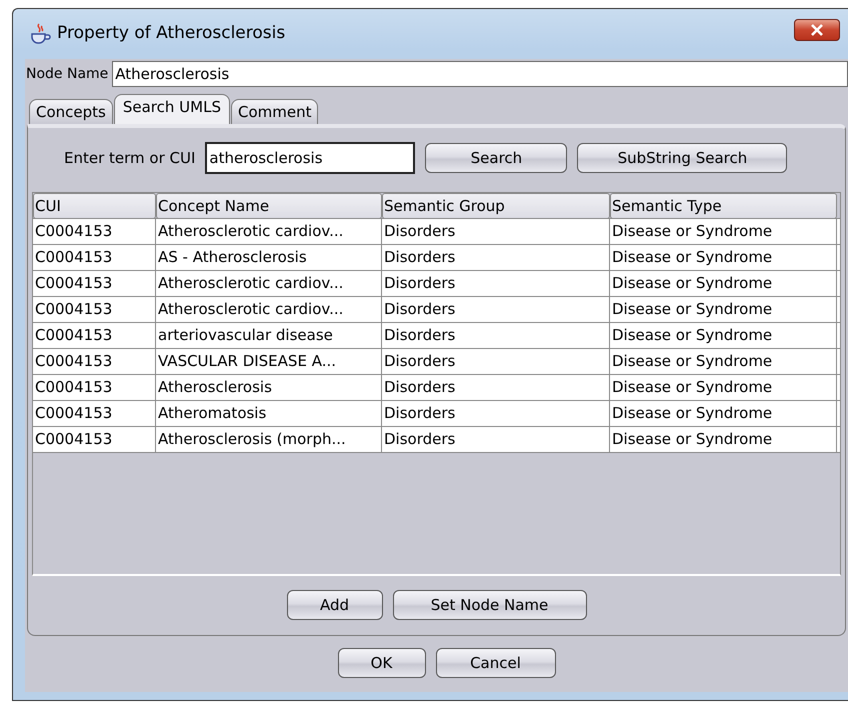 The image size is (848, 705). I want to click on close-button, so click(817, 30).